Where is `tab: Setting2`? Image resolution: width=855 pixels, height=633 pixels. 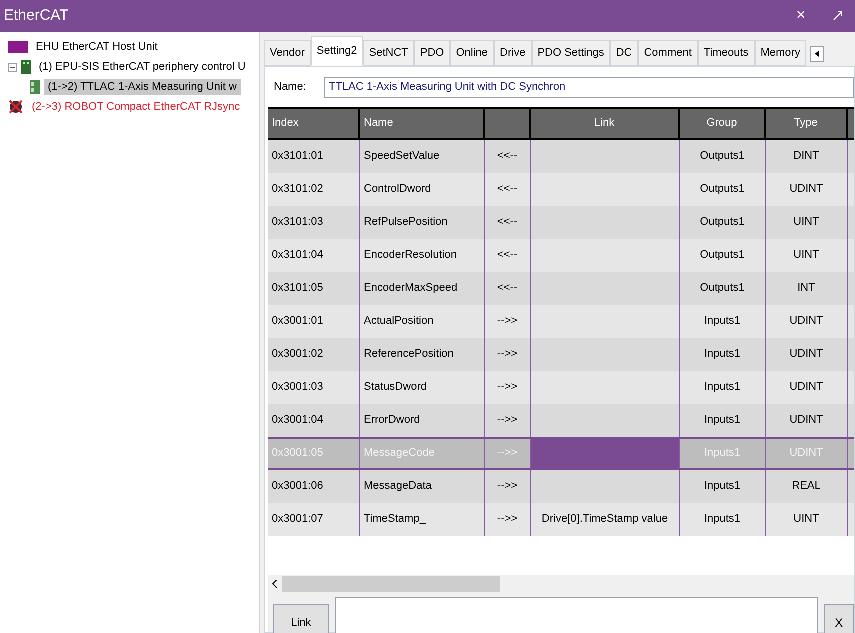 tab: Setting2 is located at coordinates (337, 51).